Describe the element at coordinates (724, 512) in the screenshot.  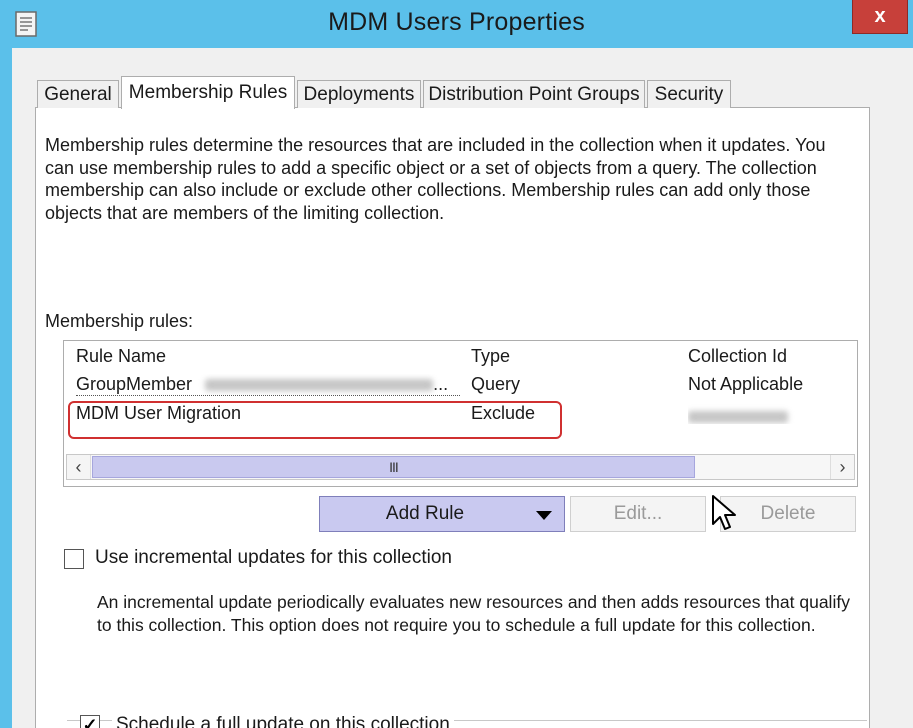
I see `mouse-cursor-icon` at that location.